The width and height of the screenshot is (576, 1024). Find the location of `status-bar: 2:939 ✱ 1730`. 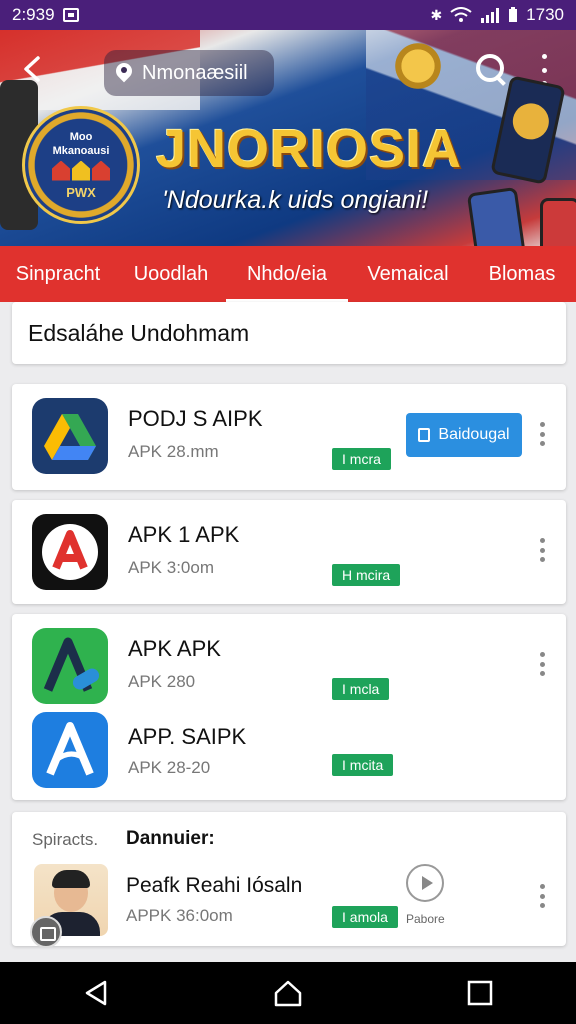

status-bar: 2:939 ✱ 1730 is located at coordinates (288, 15).